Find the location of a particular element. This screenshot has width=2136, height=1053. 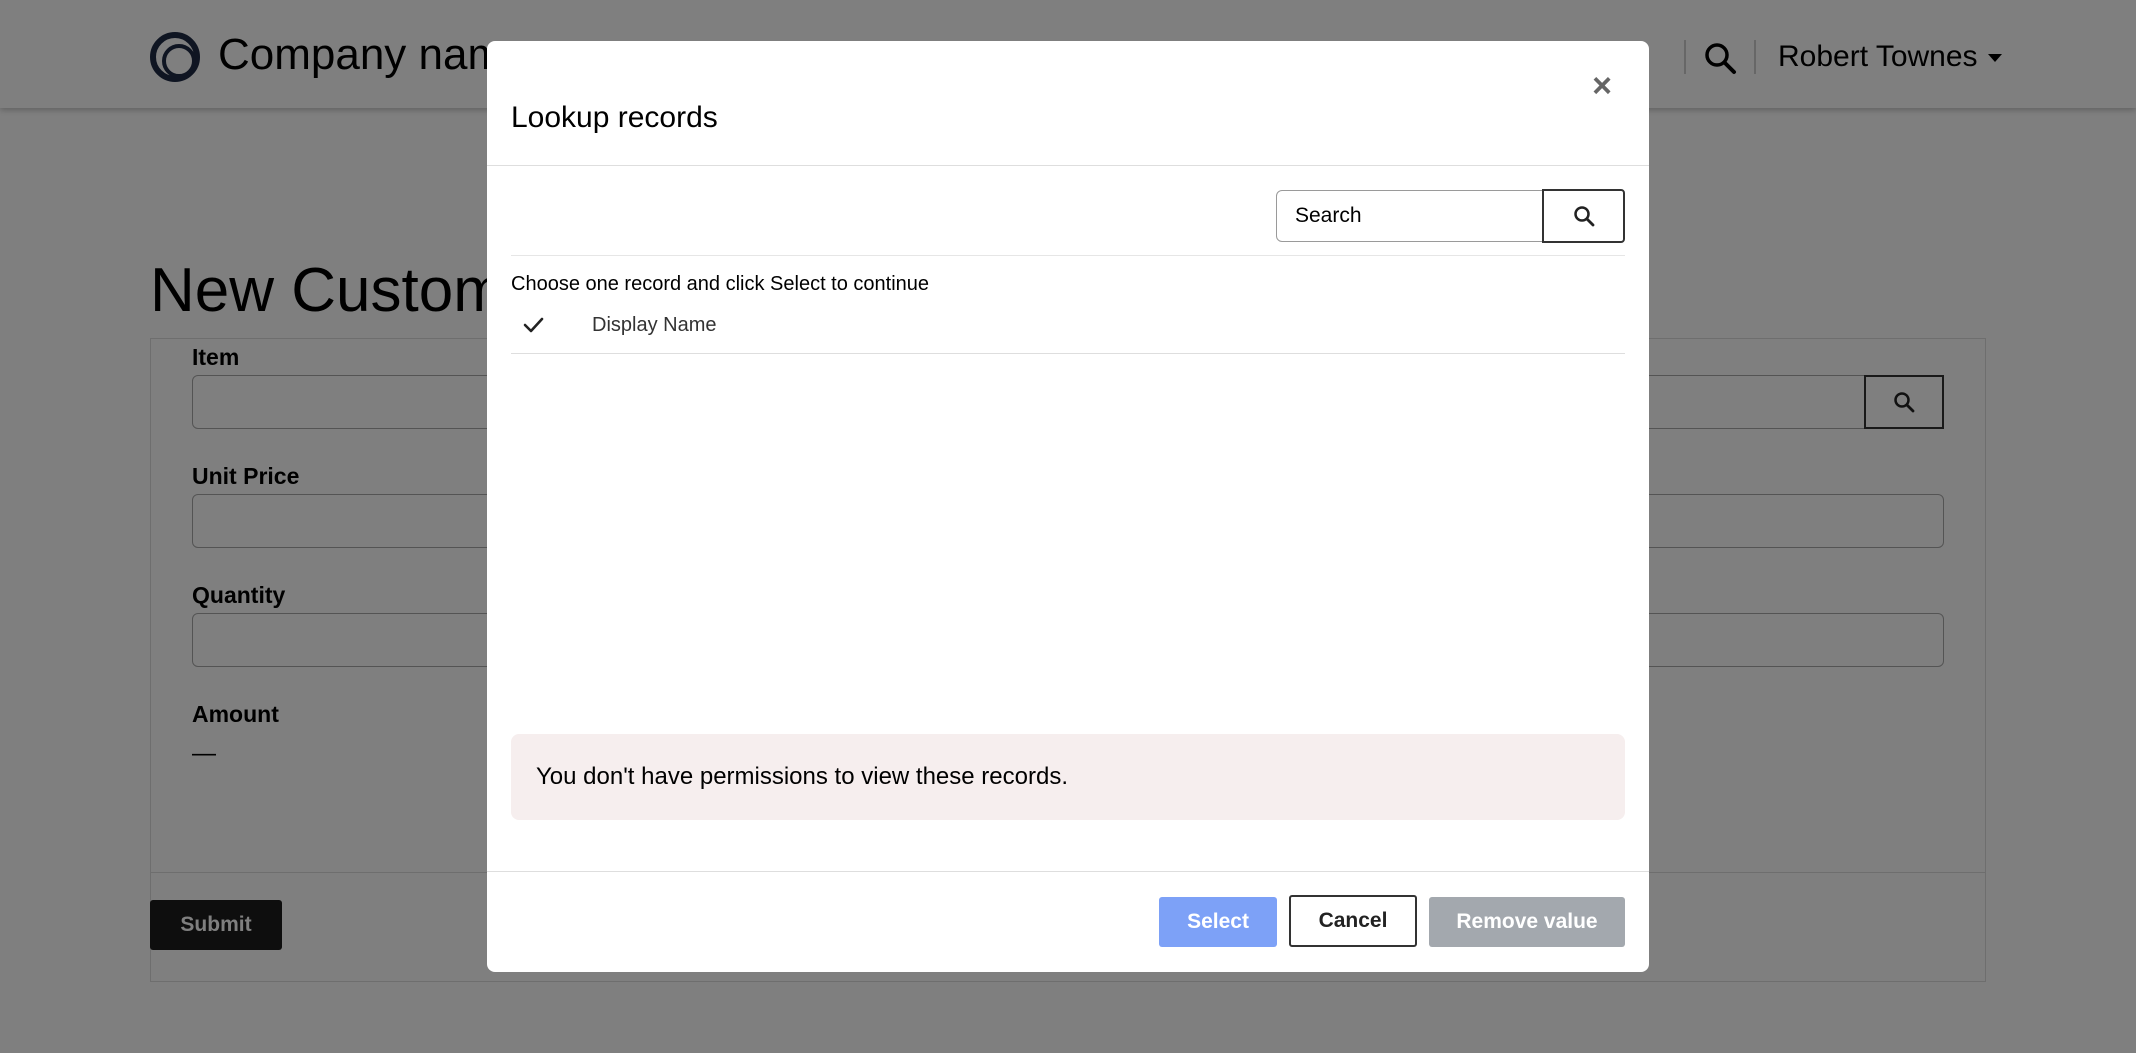

column-header-display-name: Display Name is located at coordinates (654, 325).